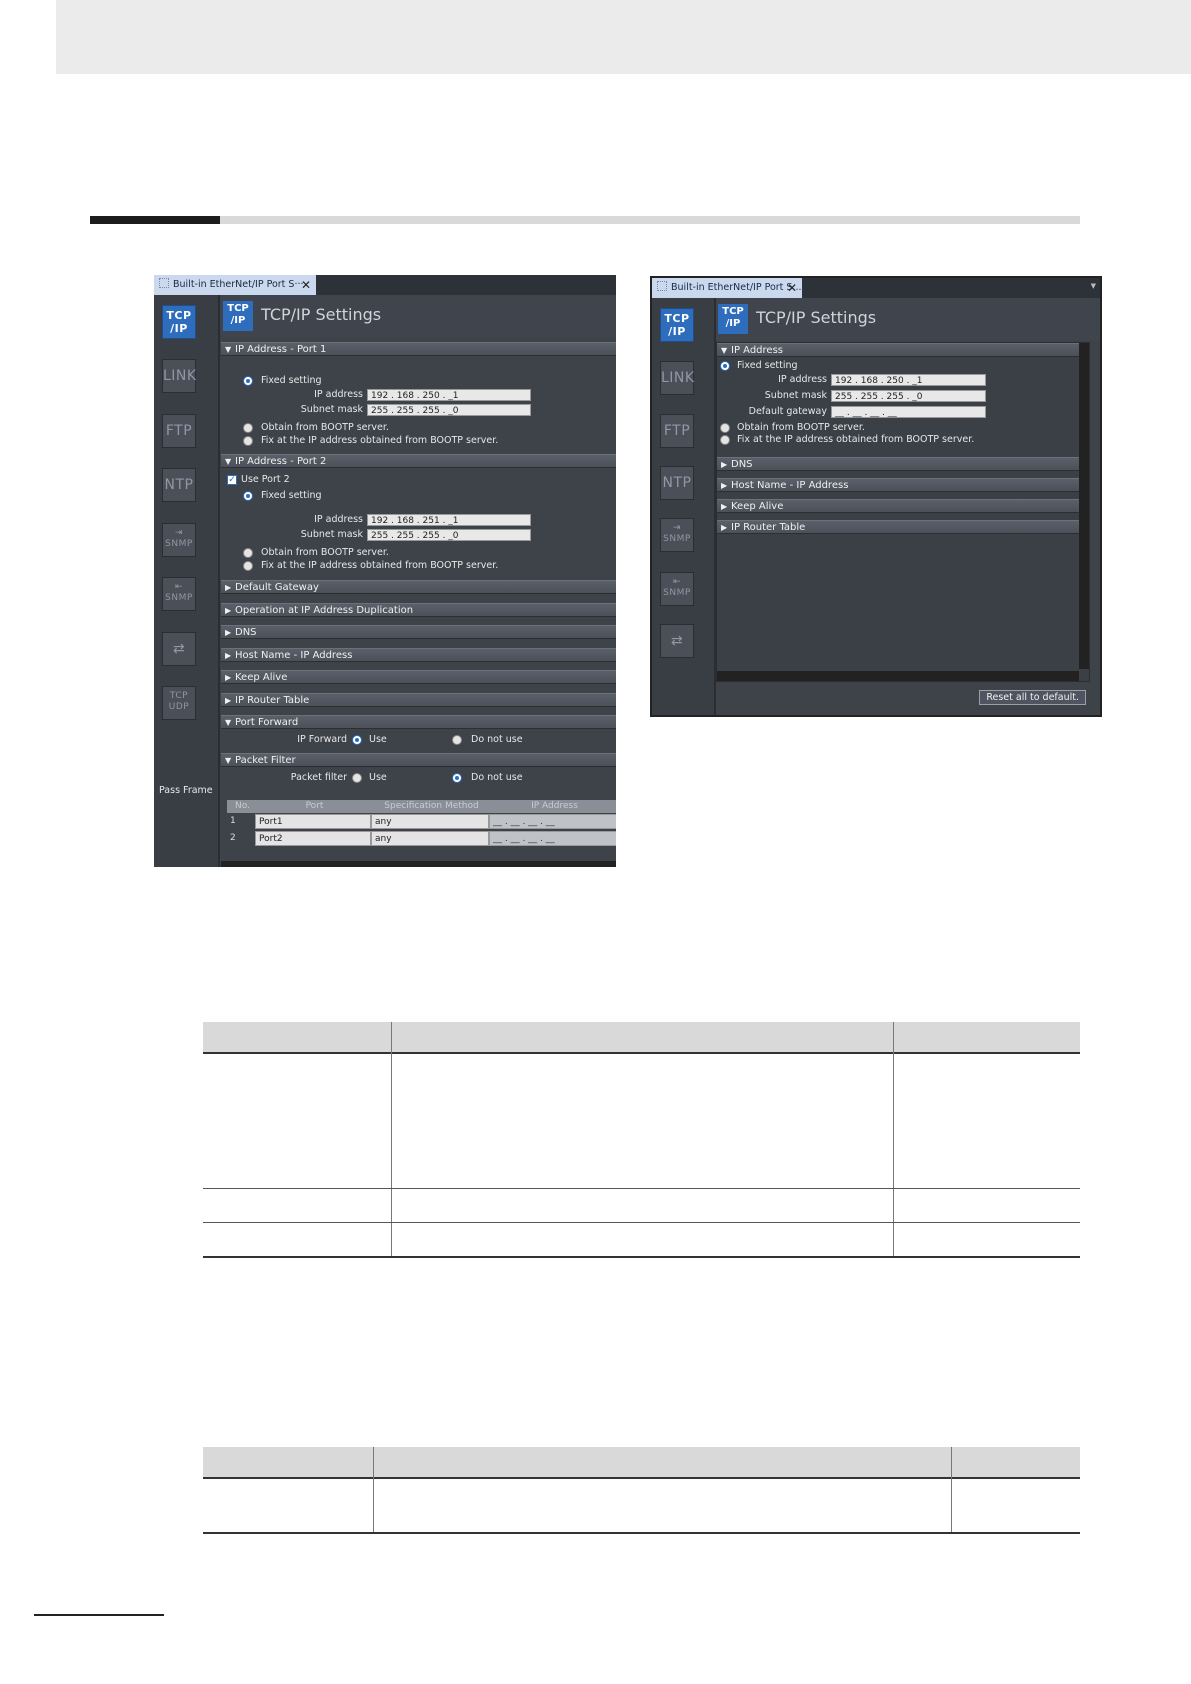 The image size is (1191, 1684). What do you see at coordinates (418, 610) in the screenshot?
I see `section-ip-duplication: ▶ Operation at IP Address Duplication` at bounding box center [418, 610].